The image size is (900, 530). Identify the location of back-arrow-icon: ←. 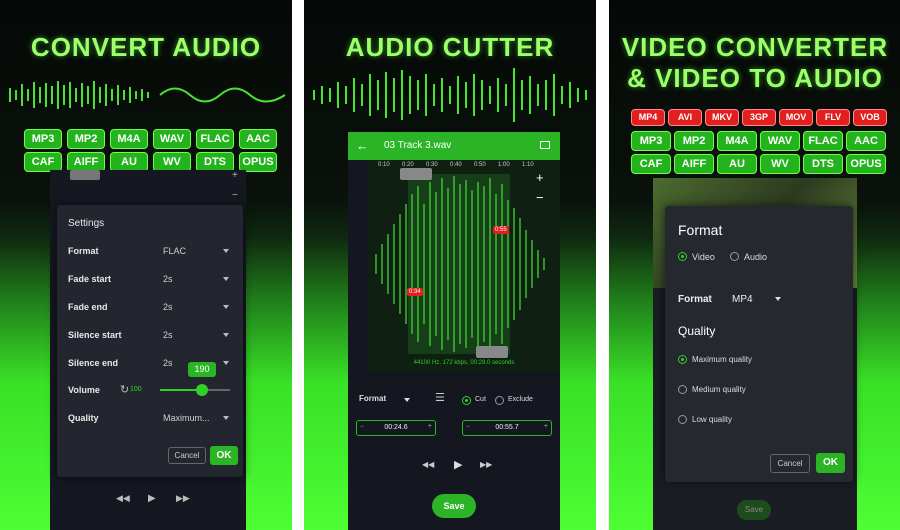
(362, 145).